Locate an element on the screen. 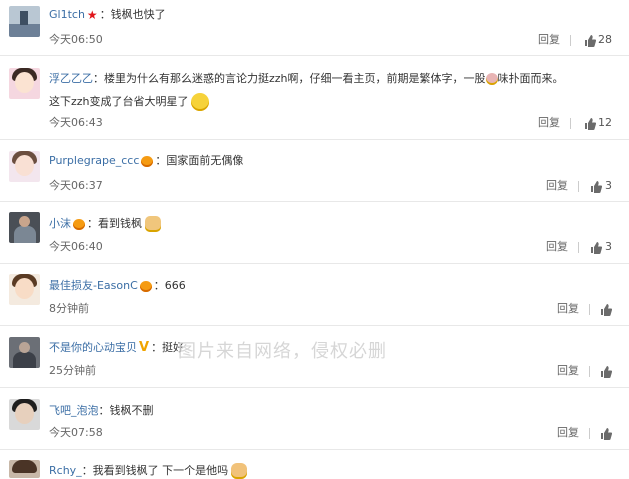 This screenshot has height=479, width=629. comment-text: ：看到钱枫 is located at coordinates (114, 223).